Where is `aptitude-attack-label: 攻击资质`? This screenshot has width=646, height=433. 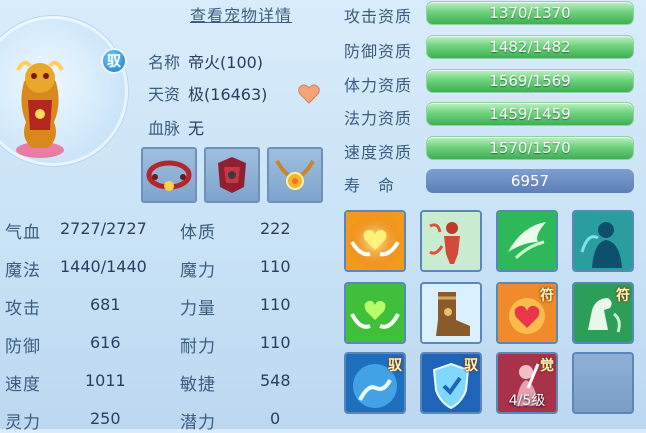
aptitude-attack-label: 攻击资质 is located at coordinates (378, 16).